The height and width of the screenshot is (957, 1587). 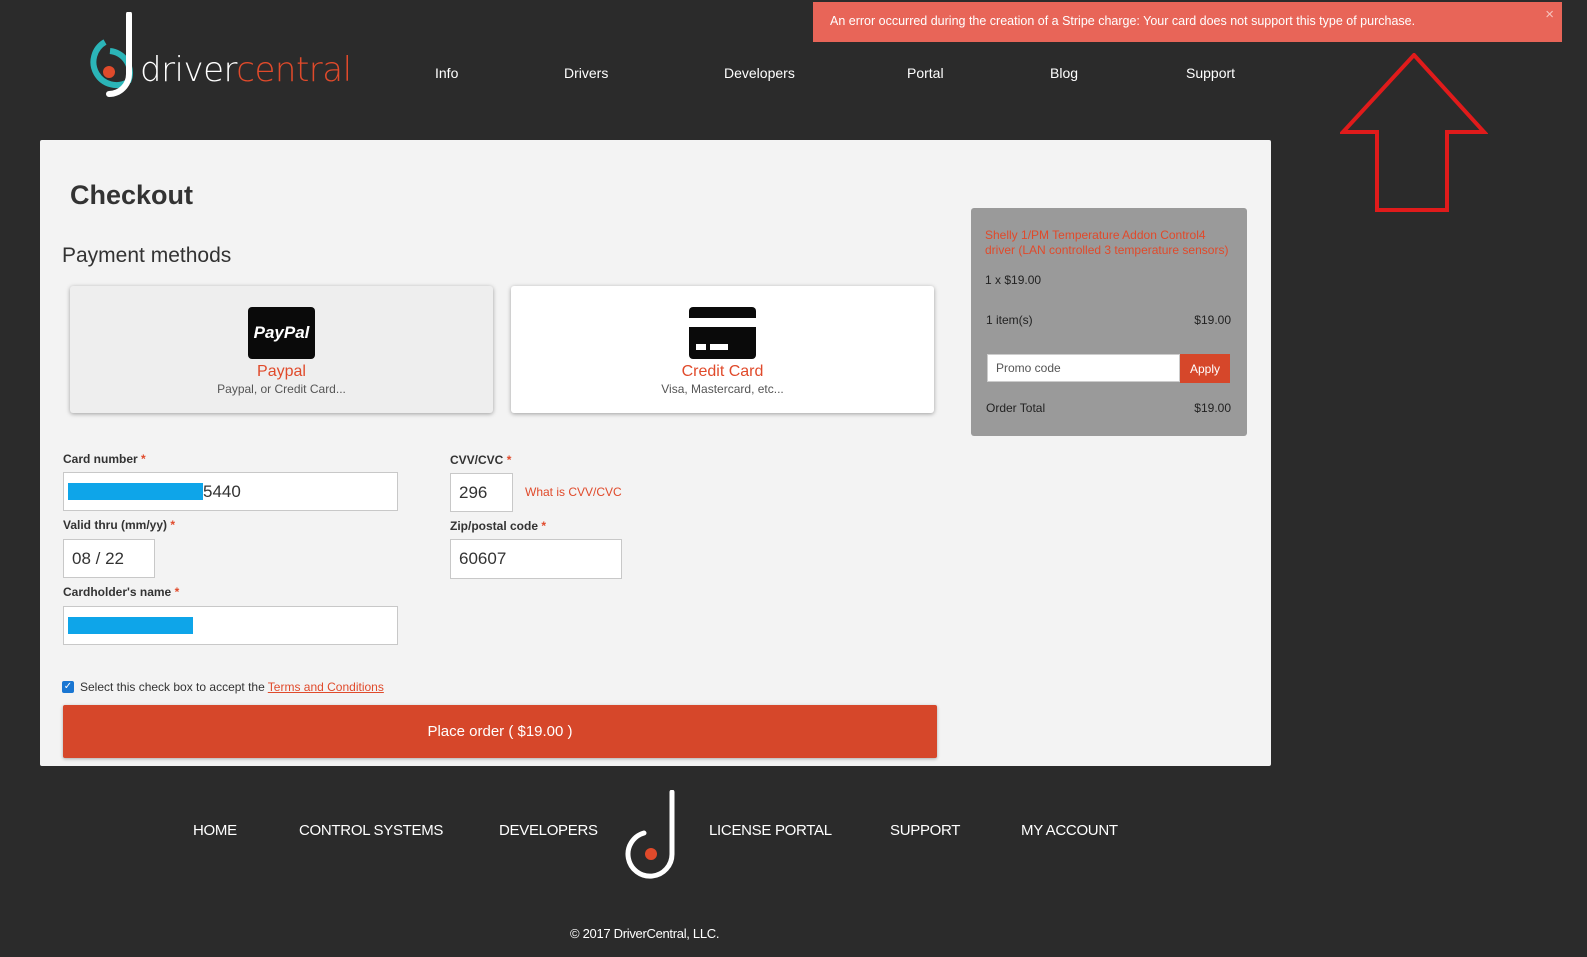 What do you see at coordinates (188, 70) in the screenshot?
I see `brand-first: driver` at bounding box center [188, 70].